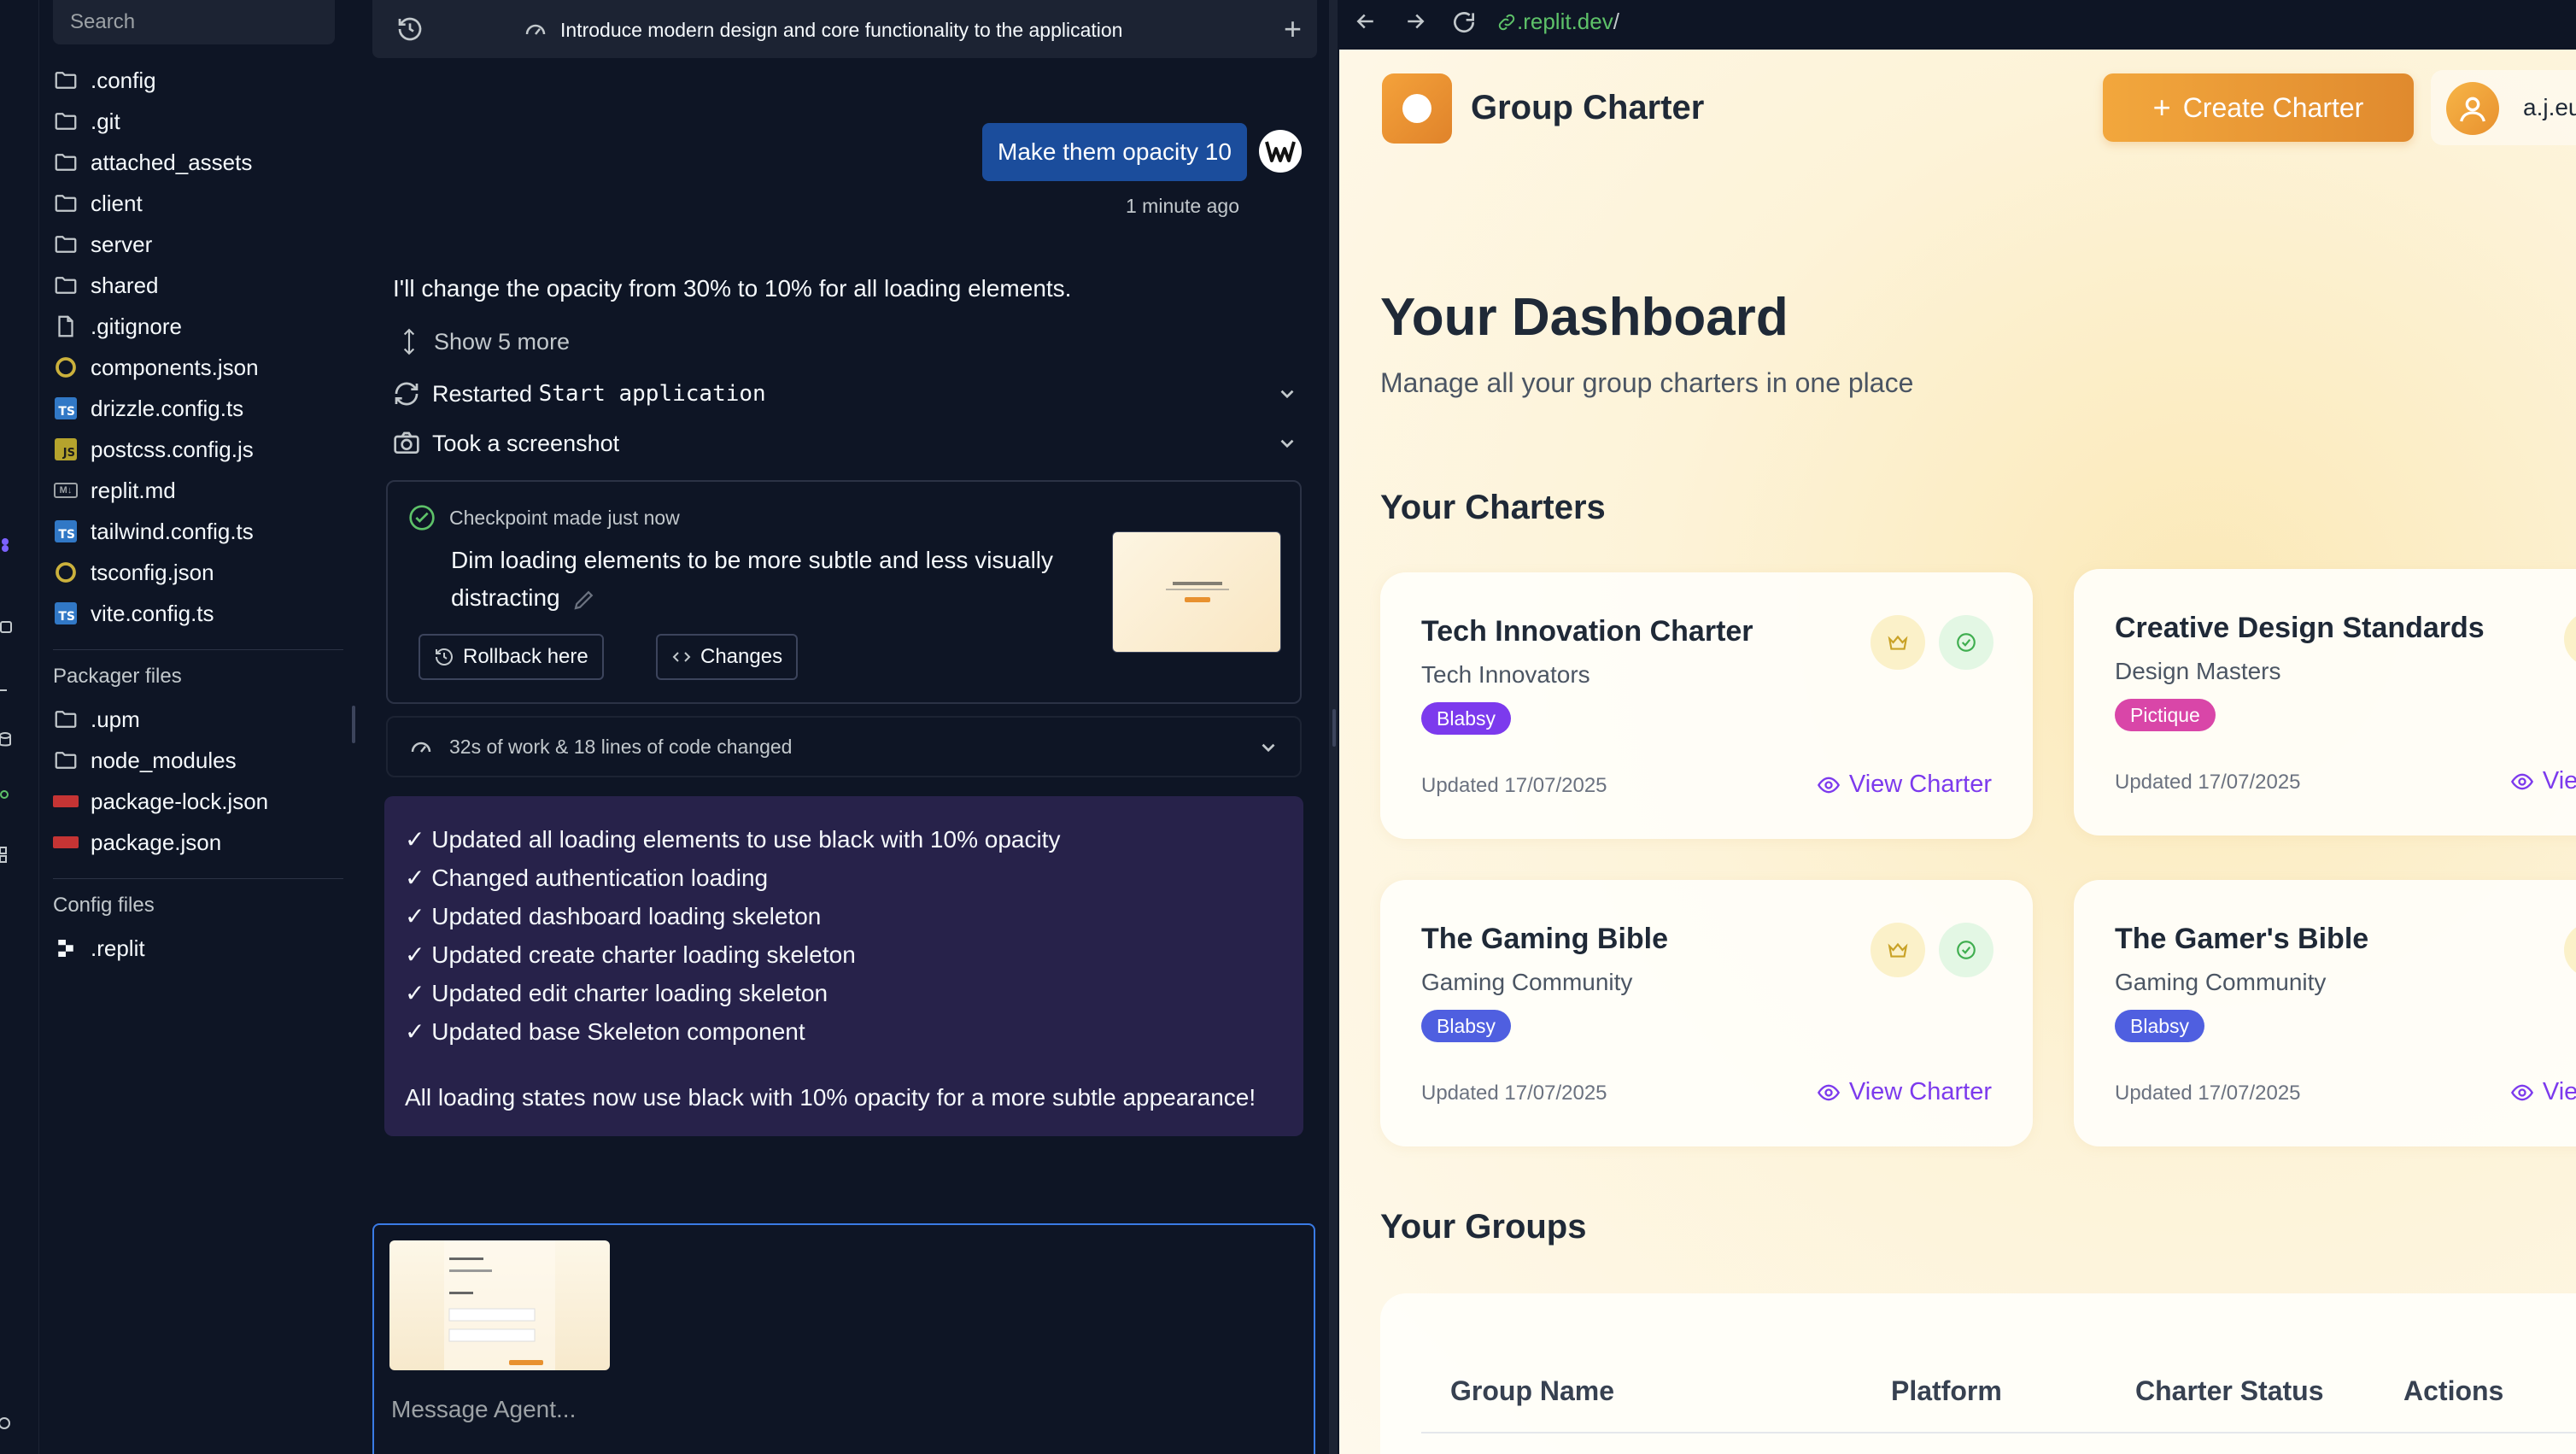 The height and width of the screenshot is (1454, 2576). What do you see at coordinates (175, 367) in the screenshot?
I see `file-tree-label: components.json` at bounding box center [175, 367].